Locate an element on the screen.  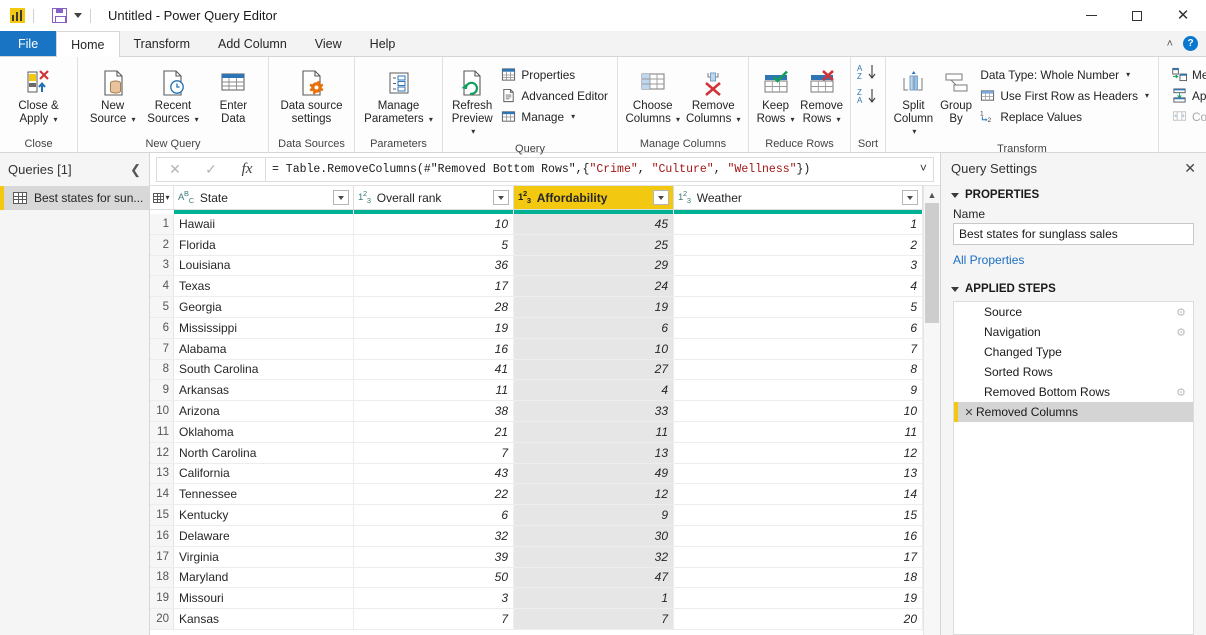
table-row: 1 Hawaii 10 45 1 is located at coordinates (536, 224).